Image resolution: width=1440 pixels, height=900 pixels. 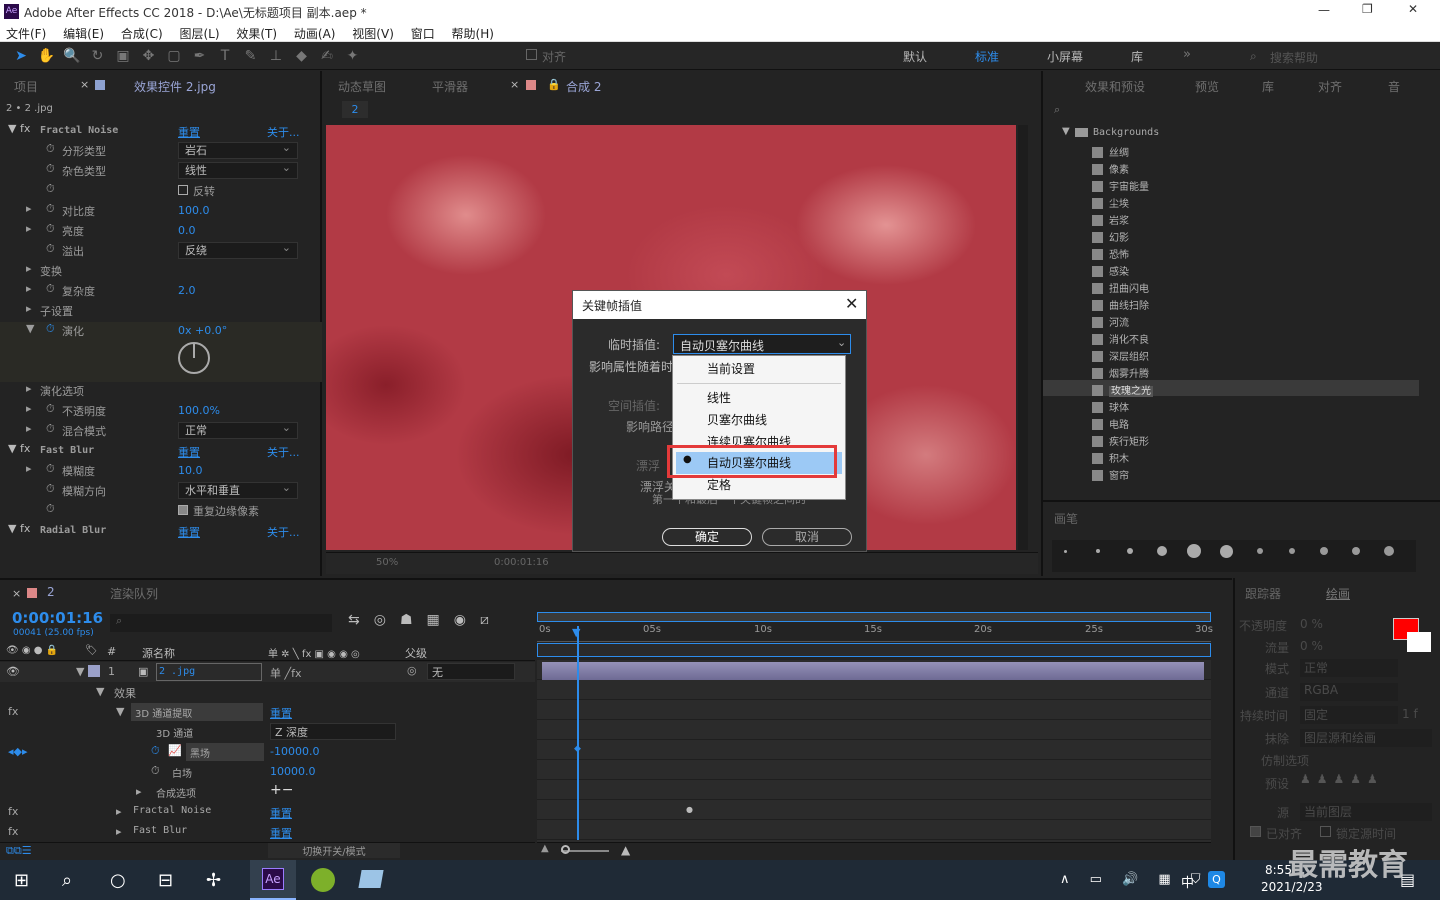 I want to click on effect-row-fastblur: fx ▸ Fast Blur 重置, so click(x=267, y=832).